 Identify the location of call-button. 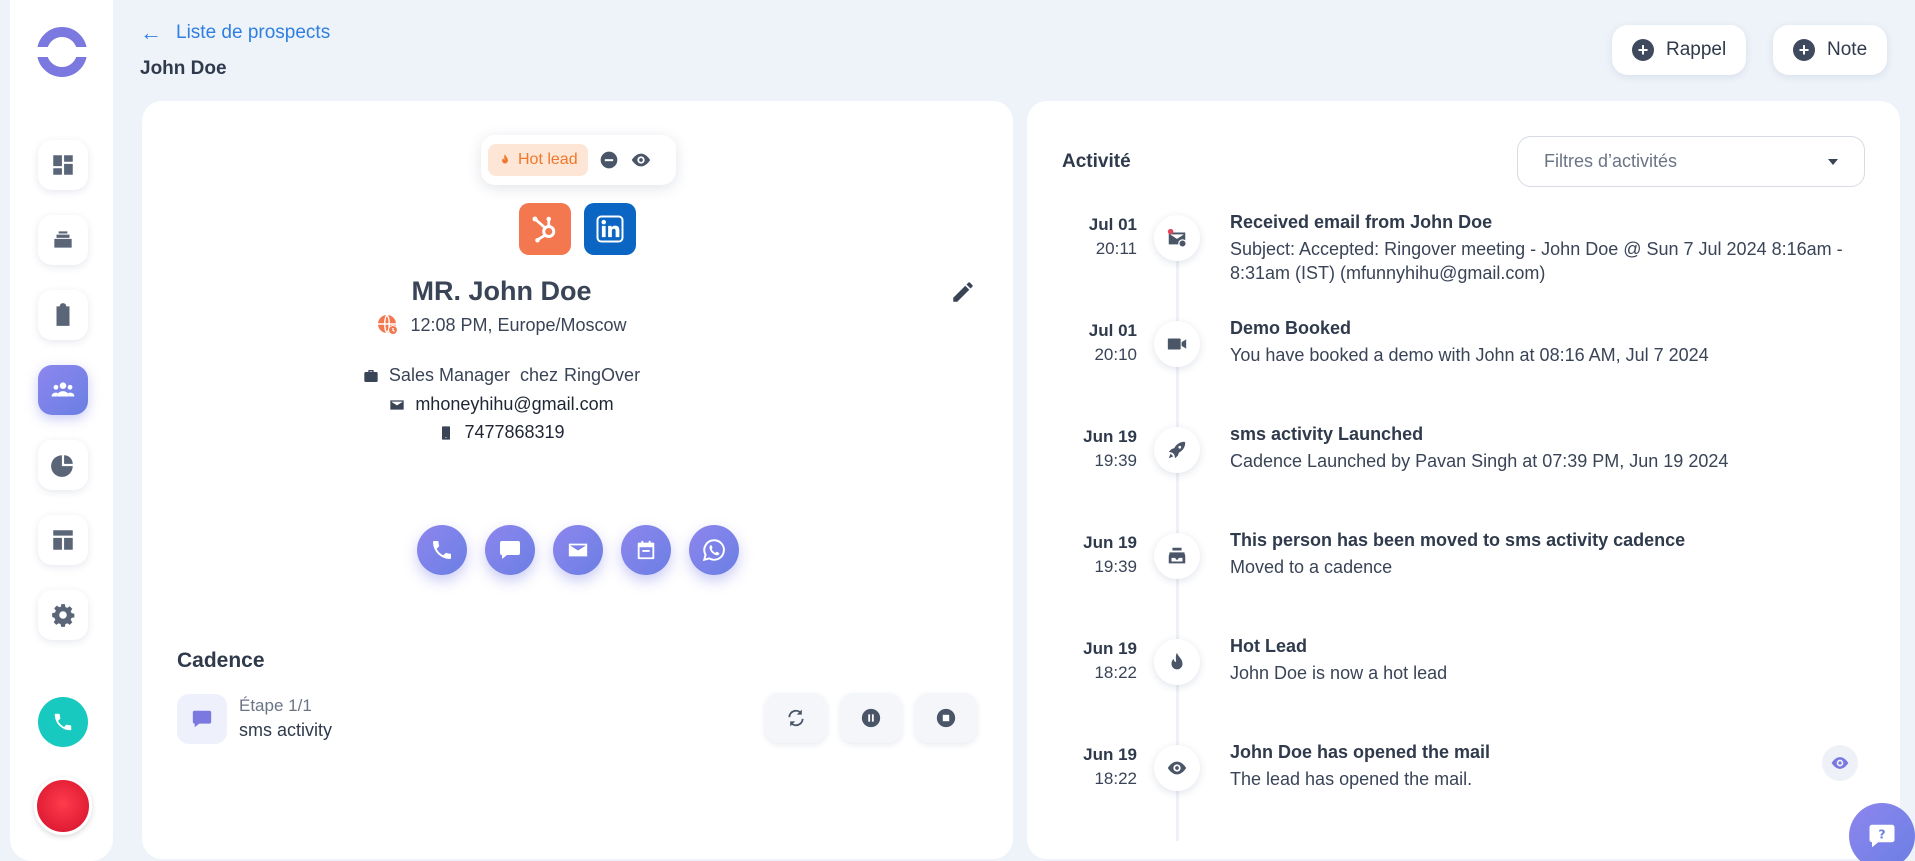
(442, 550).